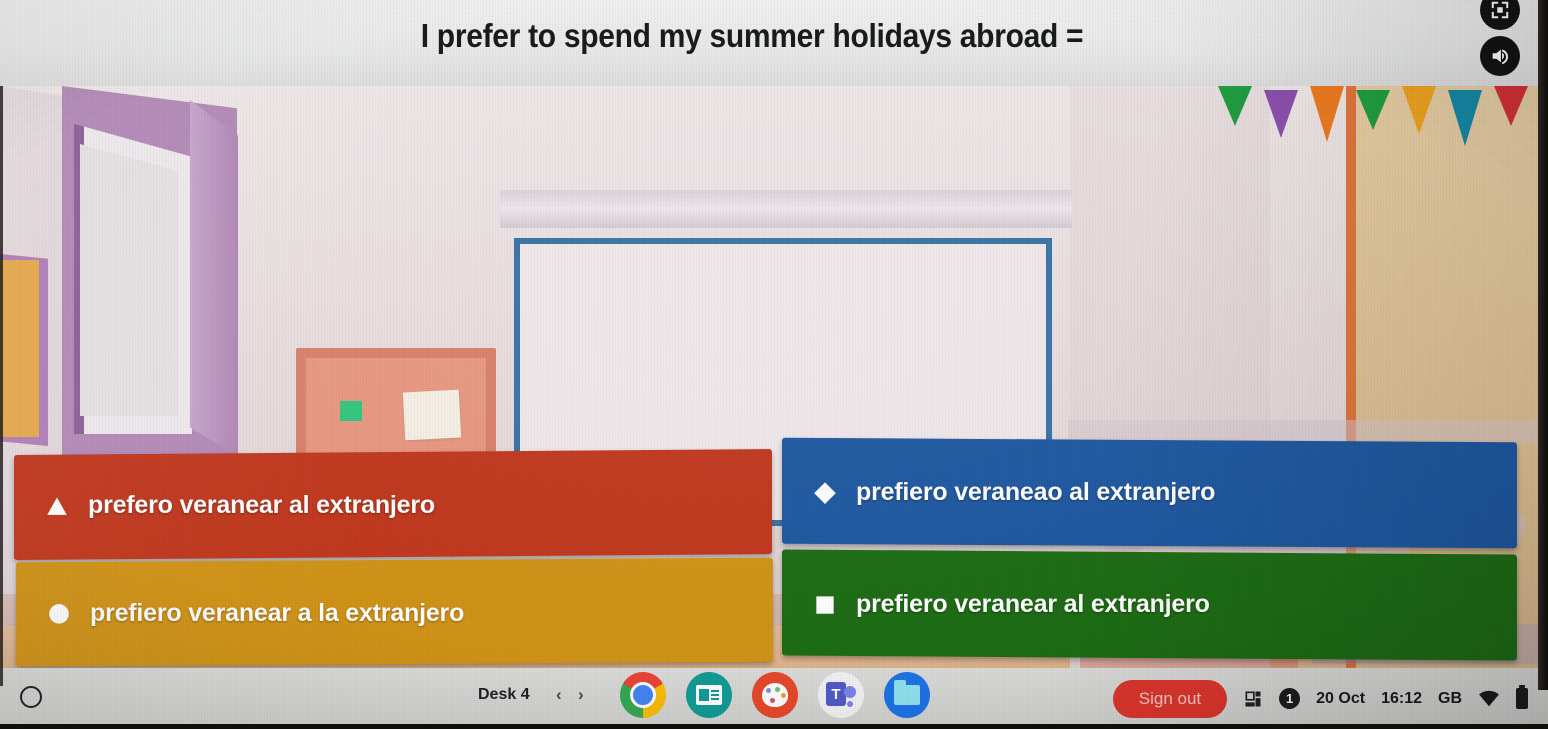  What do you see at coordinates (261, 505) in the screenshot?
I see `answer-label-red: prefero veranear al extranjero` at bounding box center [261, 505].